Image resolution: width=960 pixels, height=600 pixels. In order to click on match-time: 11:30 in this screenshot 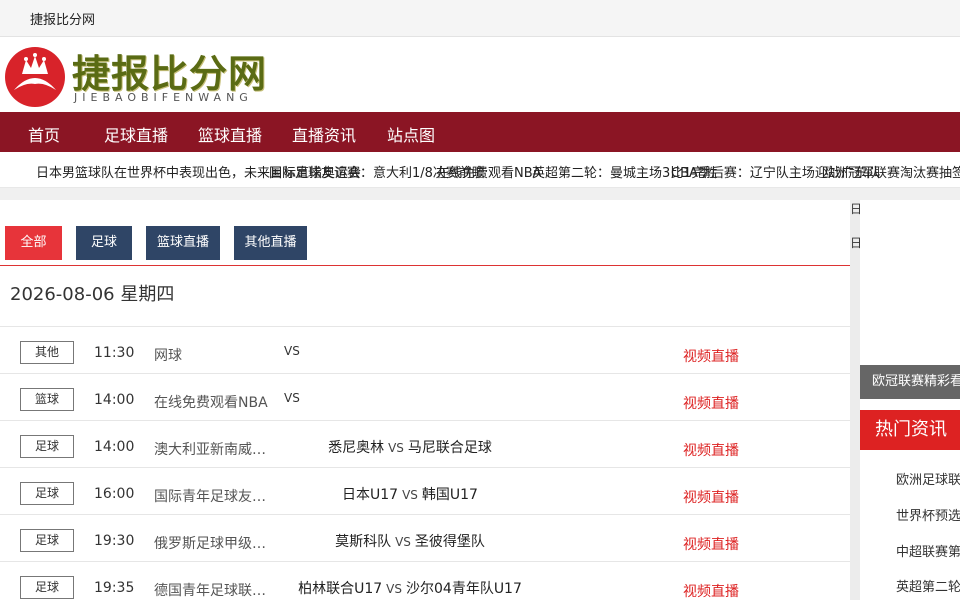, I will do `click(114, 353)`.